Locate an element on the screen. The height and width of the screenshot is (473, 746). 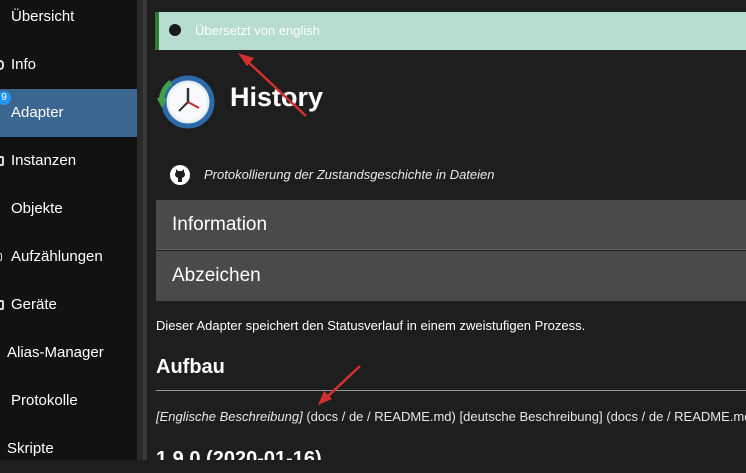
update-count-badge: 9 is located at coordinates (5, 98).